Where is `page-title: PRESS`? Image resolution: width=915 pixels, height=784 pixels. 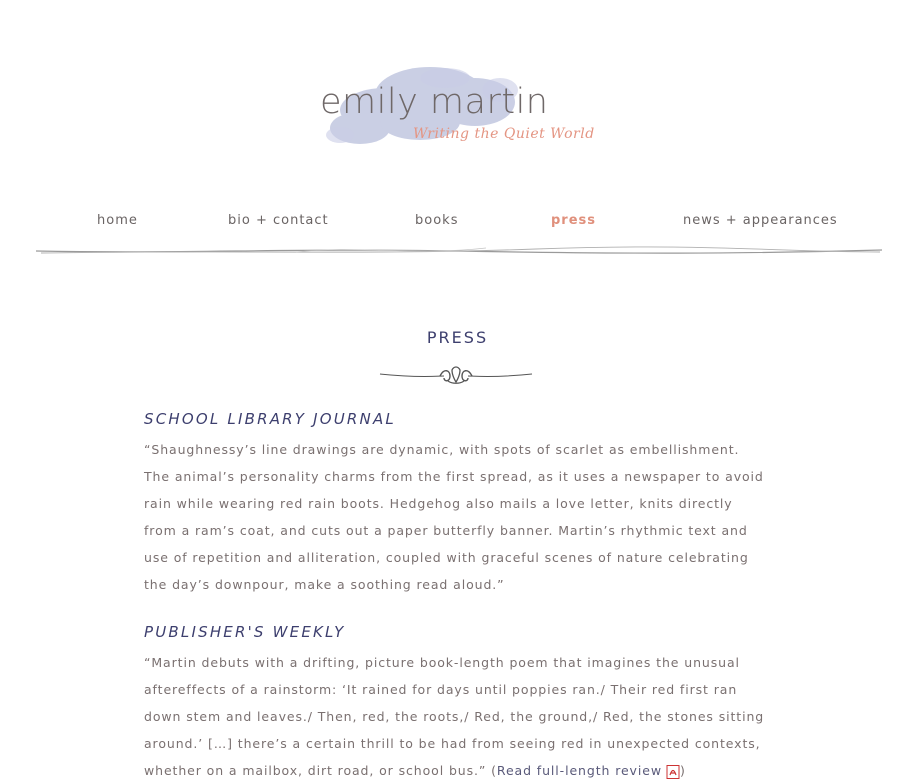
page-title: PRESS is located at coordinates (457, 337).